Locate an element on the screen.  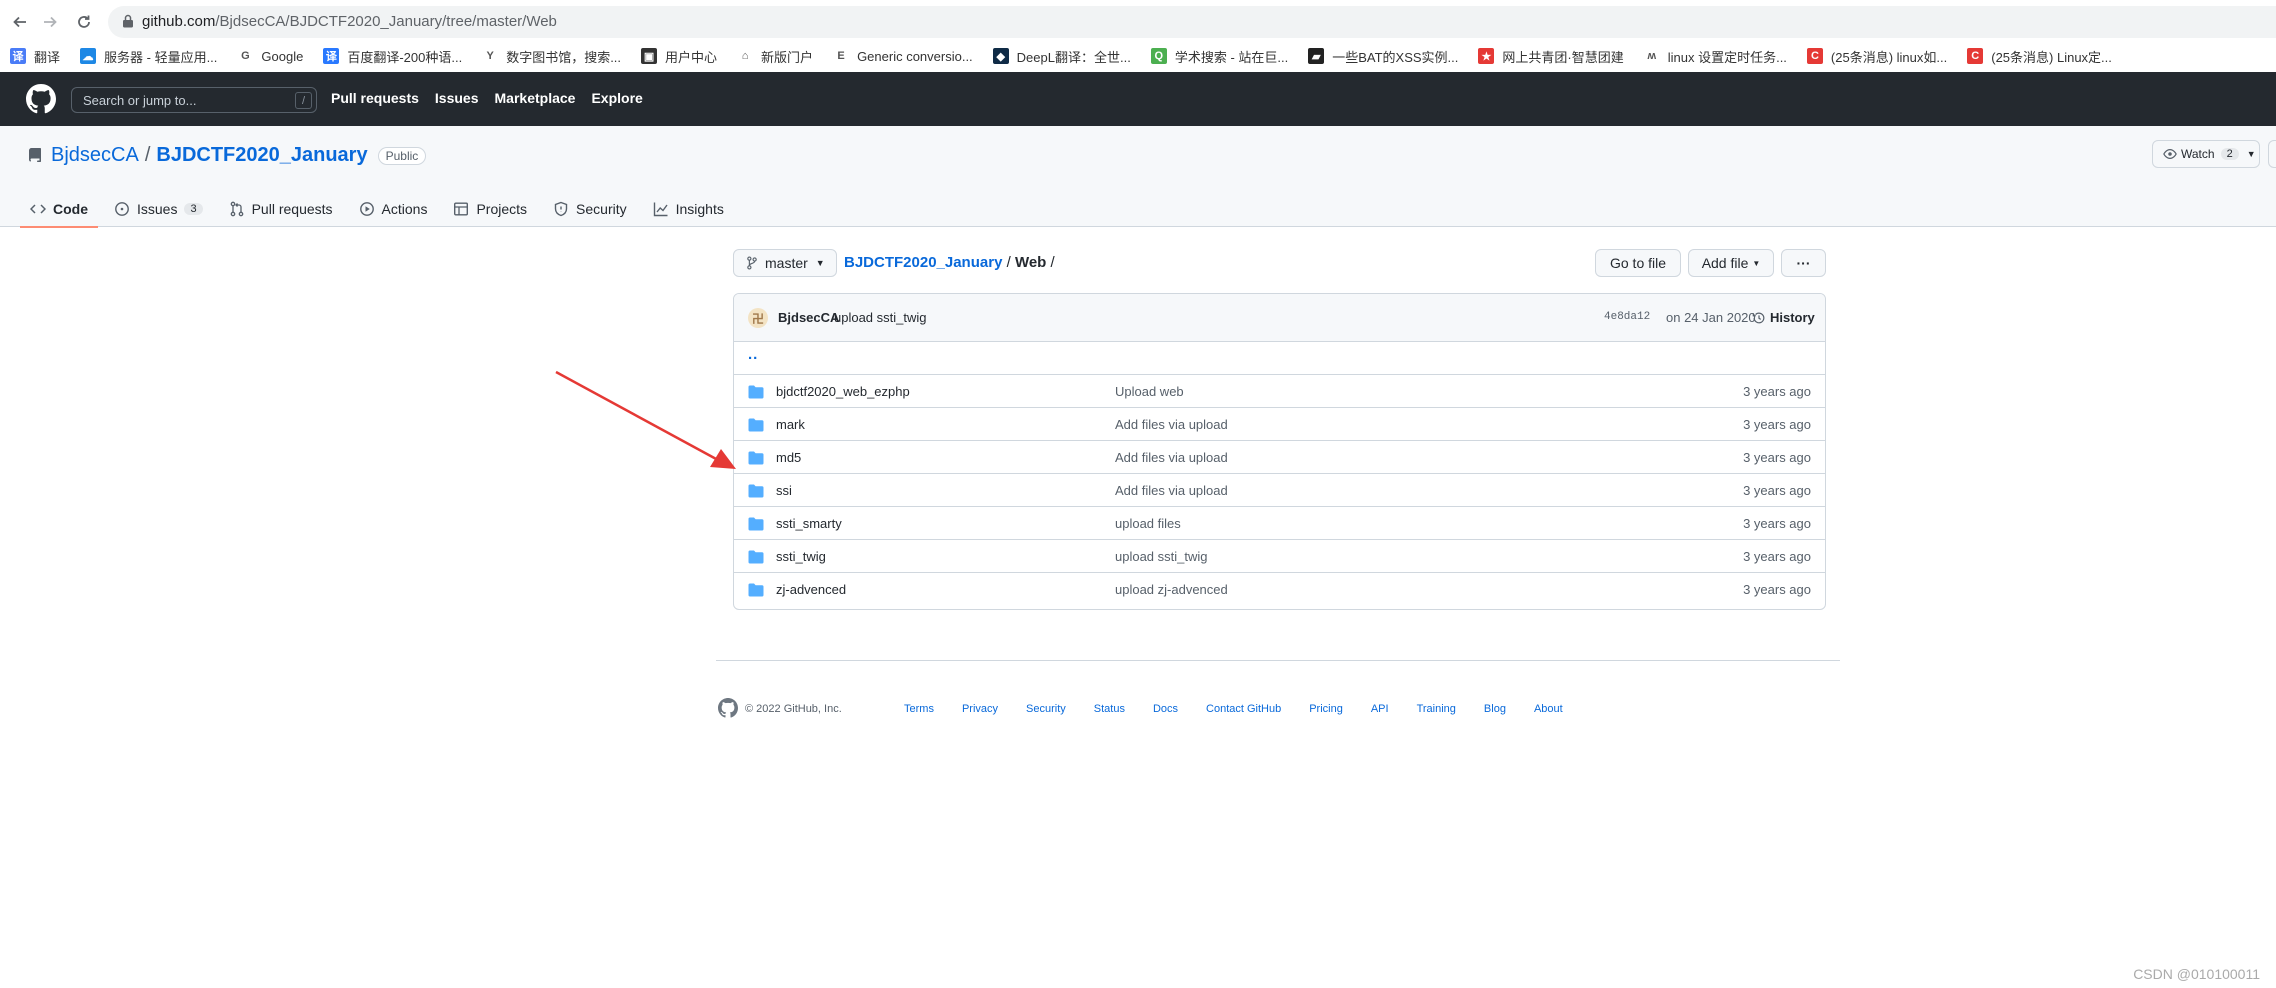
github-logo-icon is located at coordinates (41, 99).